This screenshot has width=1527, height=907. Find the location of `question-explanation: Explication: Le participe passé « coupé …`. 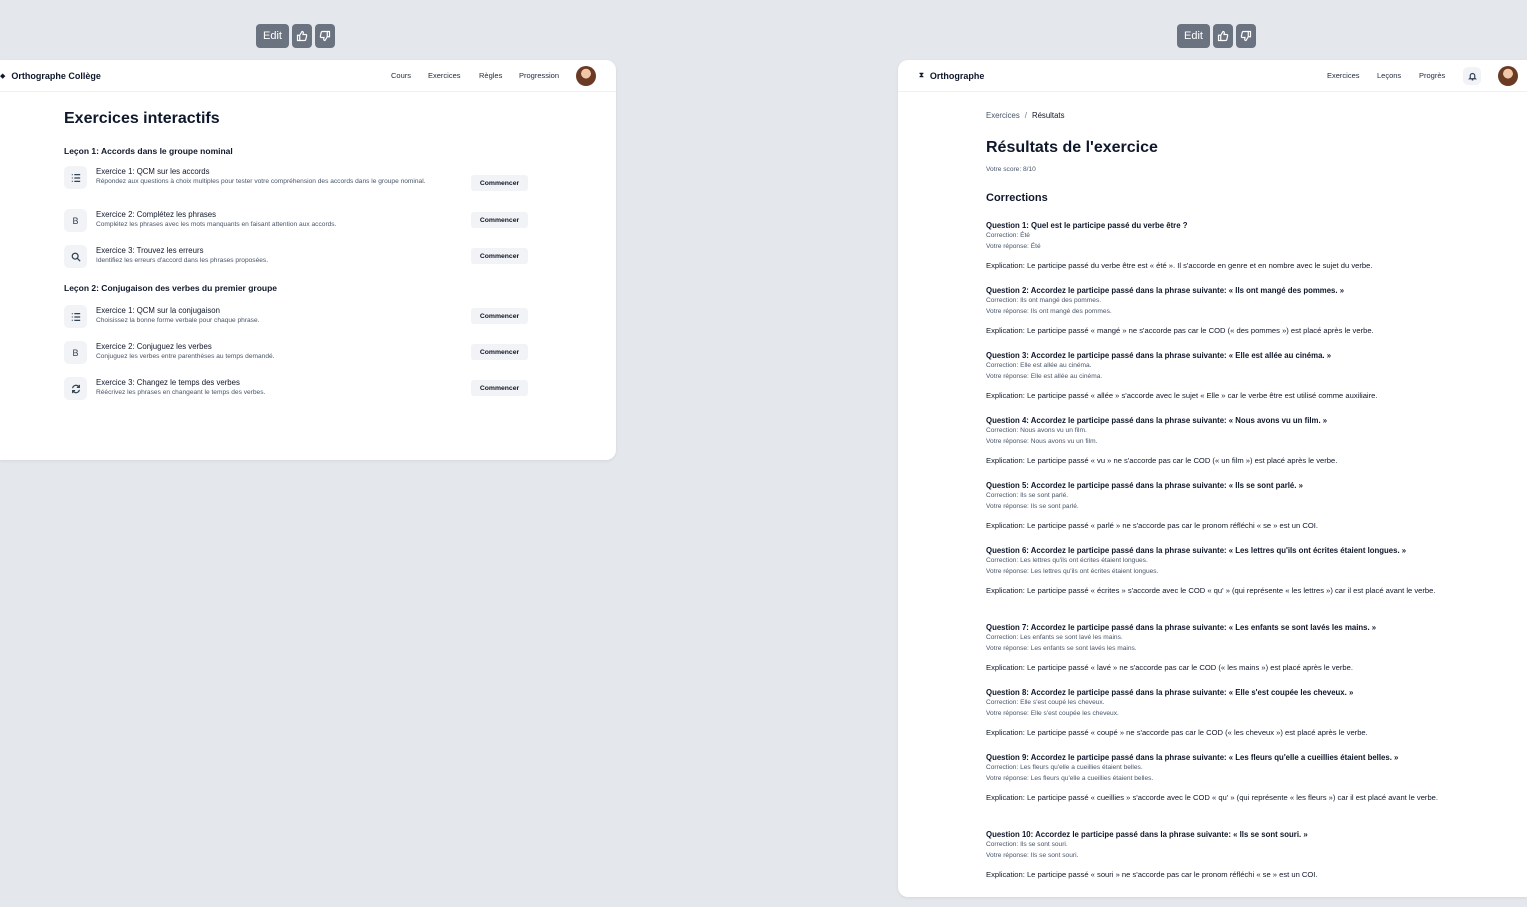

question-explanation: Explication: Le participe passé « coupé … is located at coordinates (1177, 732).